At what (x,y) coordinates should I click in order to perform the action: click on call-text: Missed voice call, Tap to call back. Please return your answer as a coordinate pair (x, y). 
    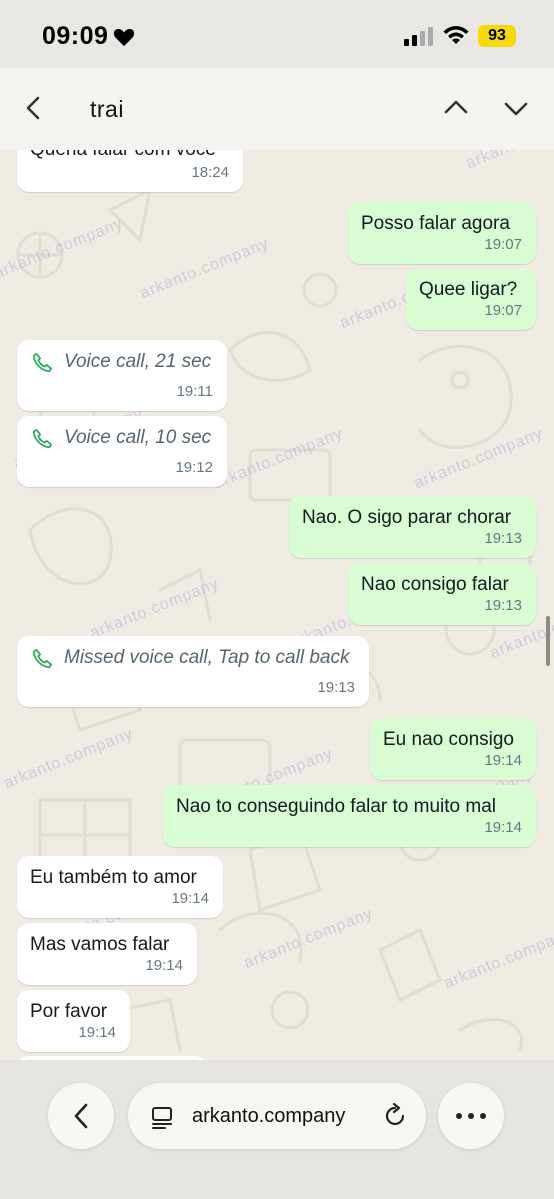
    Looking at the image, I should click on (207, 657).